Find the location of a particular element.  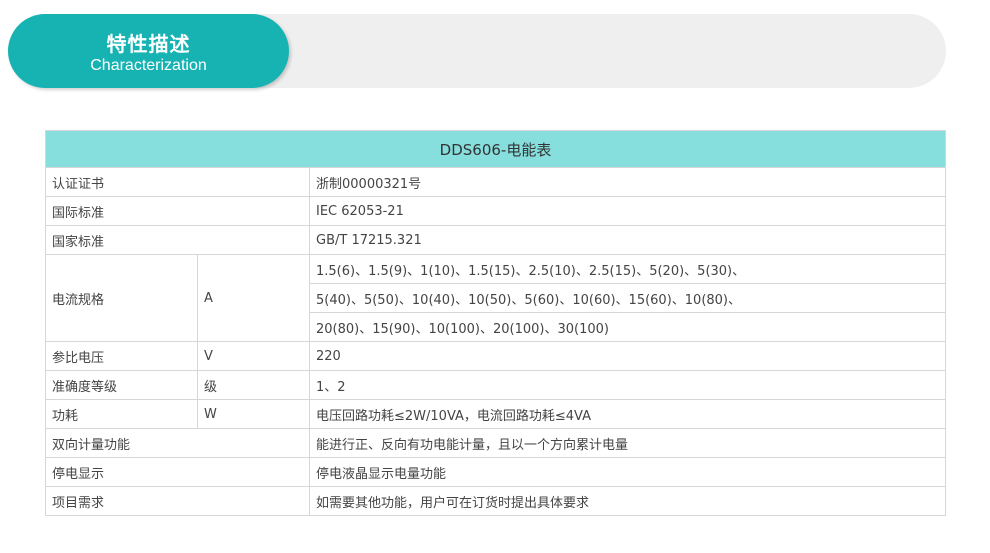

row-unit-power: W is located at coordinates (253, 414).